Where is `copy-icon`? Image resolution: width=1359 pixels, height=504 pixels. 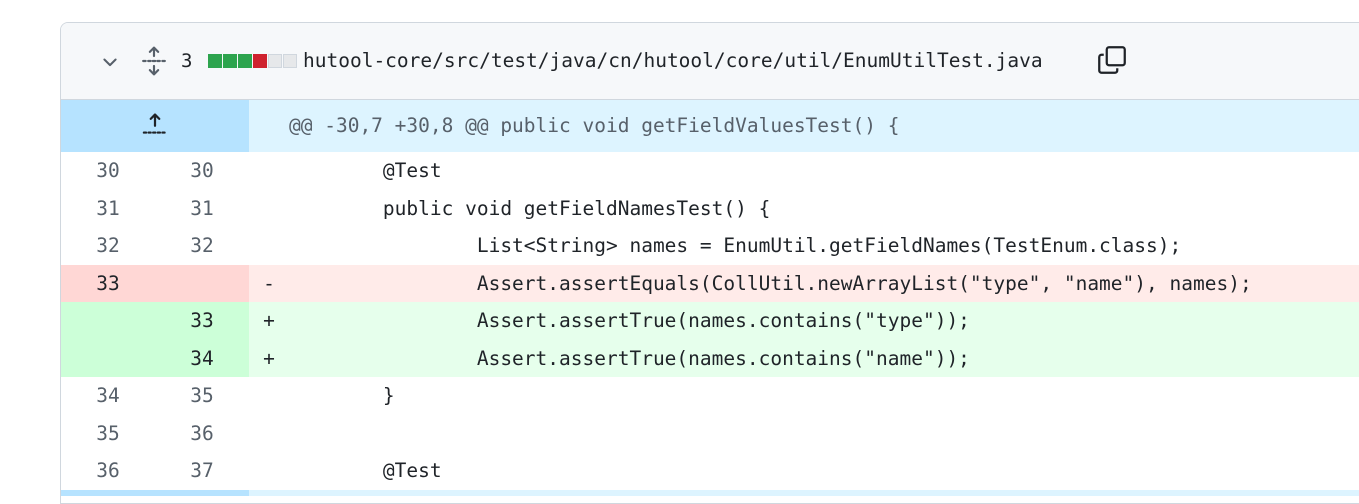
copy-icon is located at coordinates (1112, 60).